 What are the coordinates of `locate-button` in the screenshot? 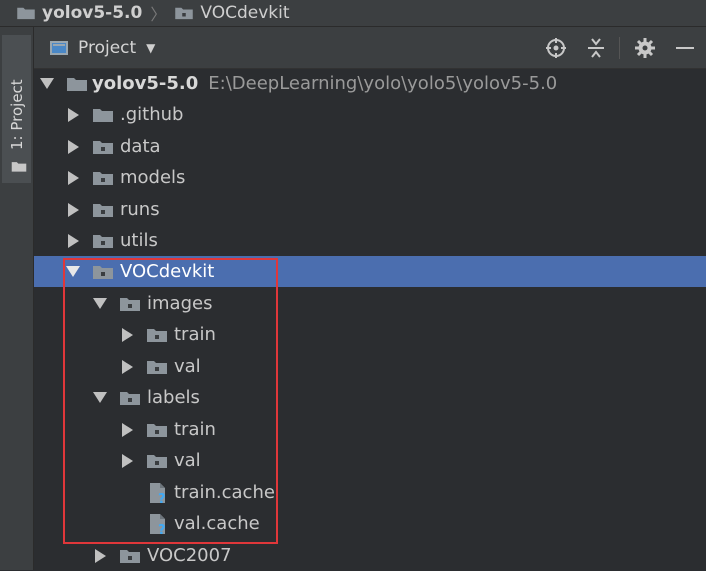 It's located at (556, 48).